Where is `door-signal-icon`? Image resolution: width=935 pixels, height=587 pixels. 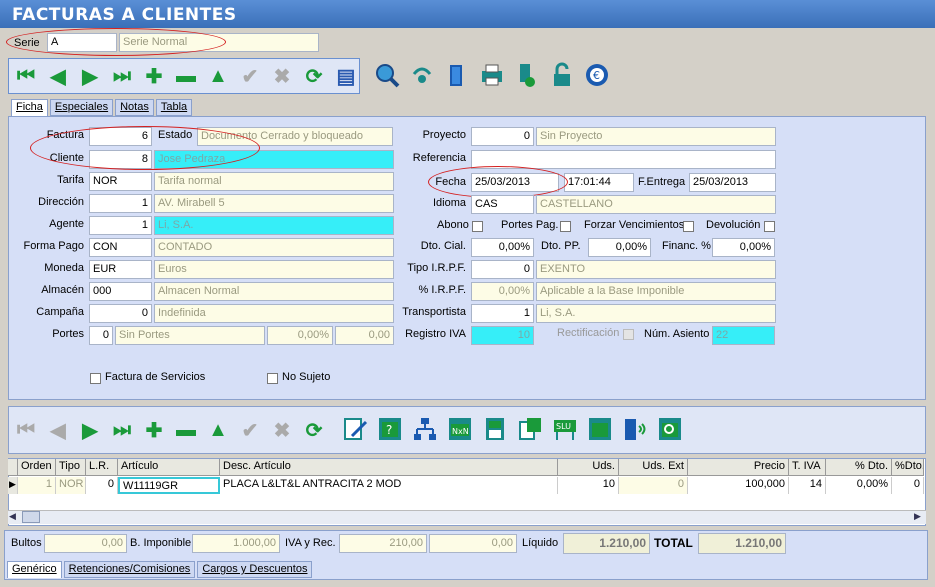
door-signal-icon is located at coordinates (635, 429).